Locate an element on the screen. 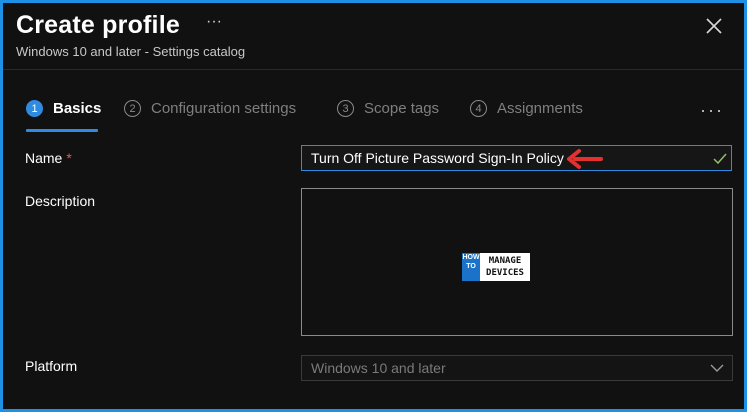  page-title: Create profile is located at coordinates (98, 25).